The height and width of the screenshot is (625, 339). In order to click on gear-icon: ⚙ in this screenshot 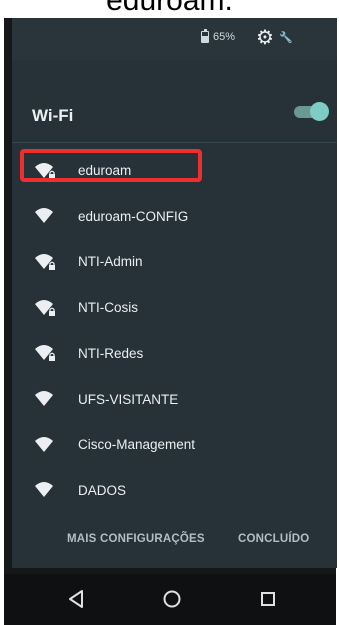, I will do `click(265, 38)`.